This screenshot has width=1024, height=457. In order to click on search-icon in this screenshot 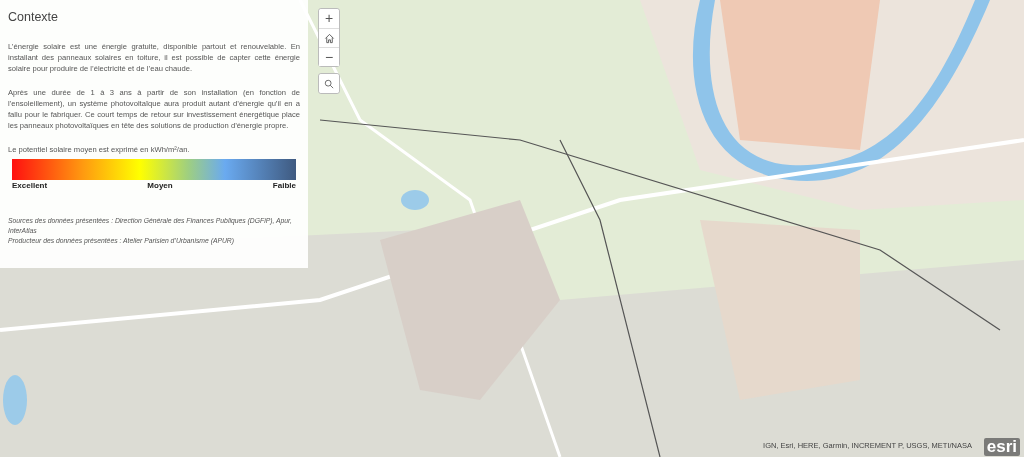, I will do `click(329, 83)`.